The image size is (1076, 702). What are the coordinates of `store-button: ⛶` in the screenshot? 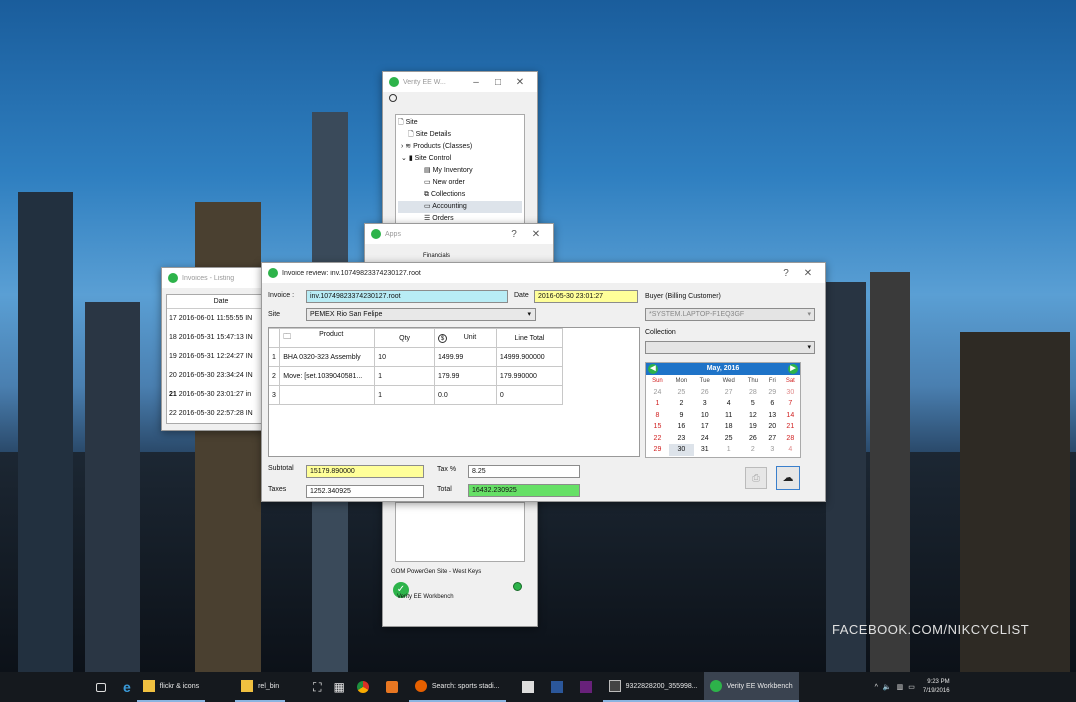 It's located at (317, 687).